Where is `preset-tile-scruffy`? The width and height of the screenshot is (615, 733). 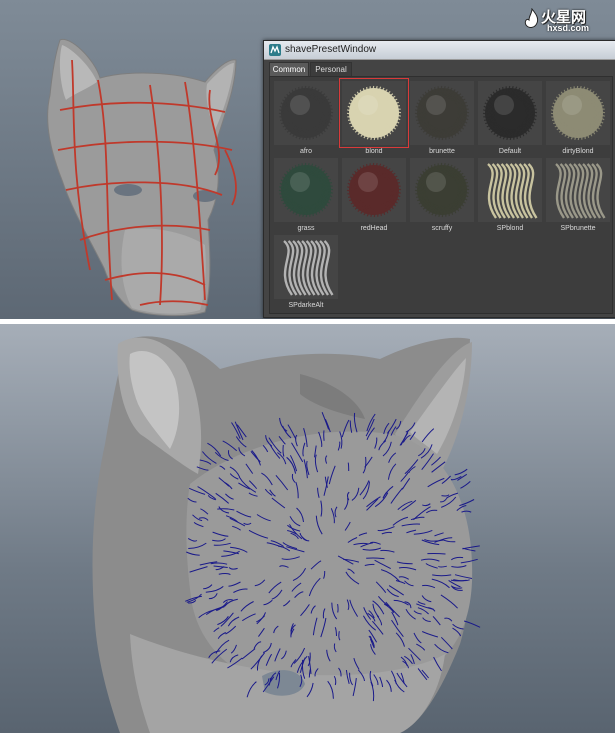 preset-tile-scruffy is located at coordinates (442, 190).